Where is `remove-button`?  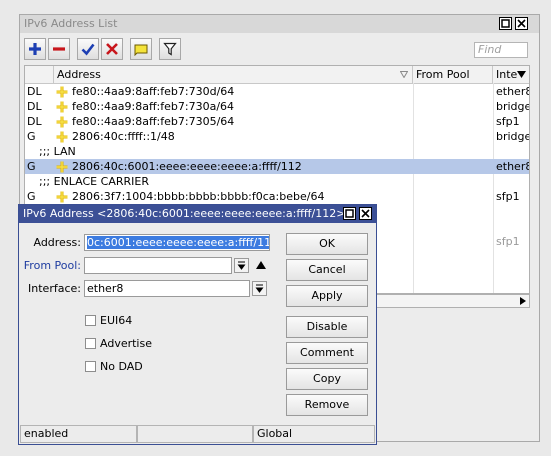 remove-button is located at coordinates (59, 49).